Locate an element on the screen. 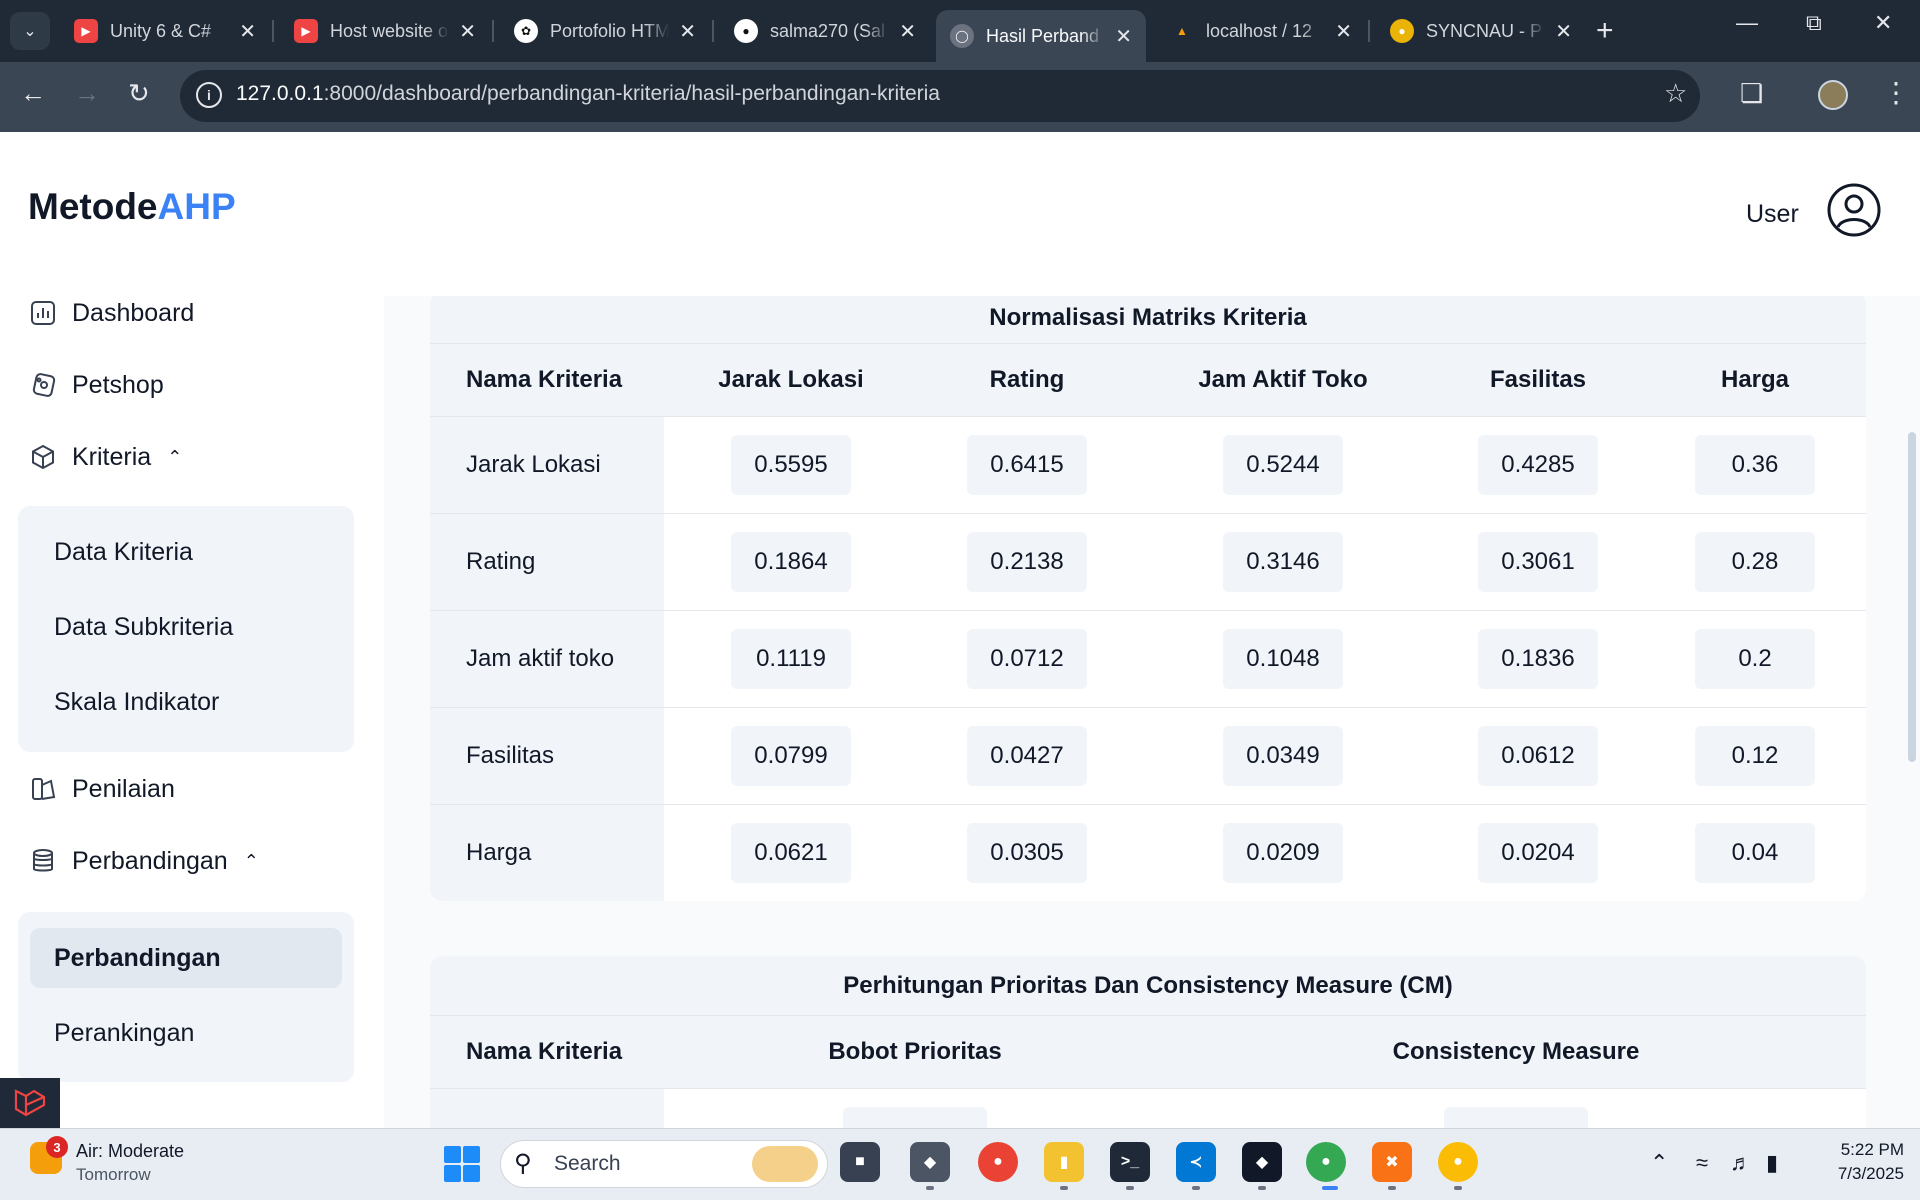  column-header: Bobot Prioritas is located at coordinates (915, 1051).